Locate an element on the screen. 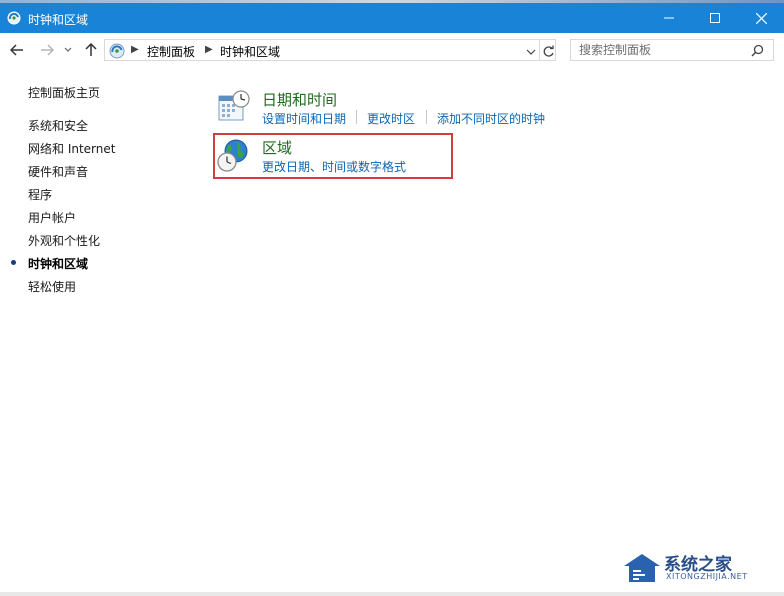 The height and width of the screenshot is (596, 784). sidebar-item-network-internet: 网络和 Internet is located at coordinates (71, 148).